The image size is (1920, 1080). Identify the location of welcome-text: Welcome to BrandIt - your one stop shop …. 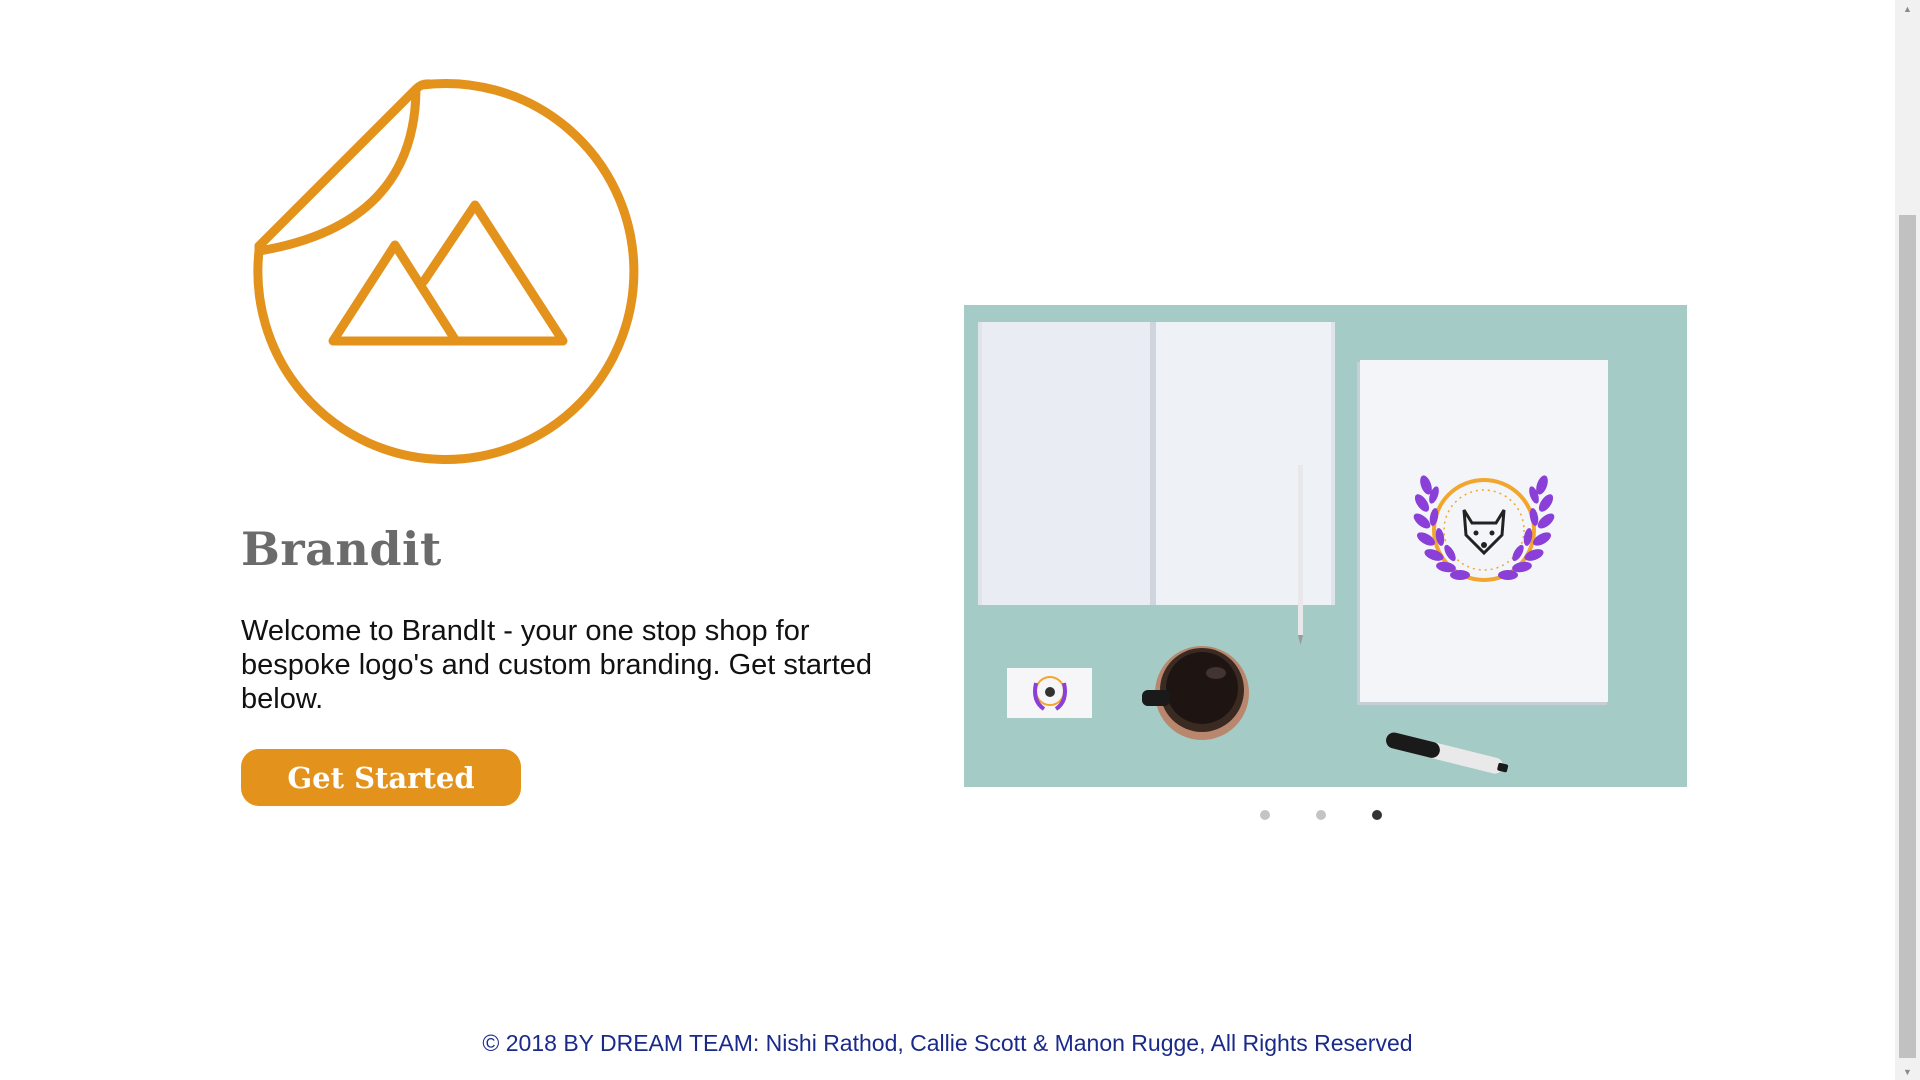
(557, 665).